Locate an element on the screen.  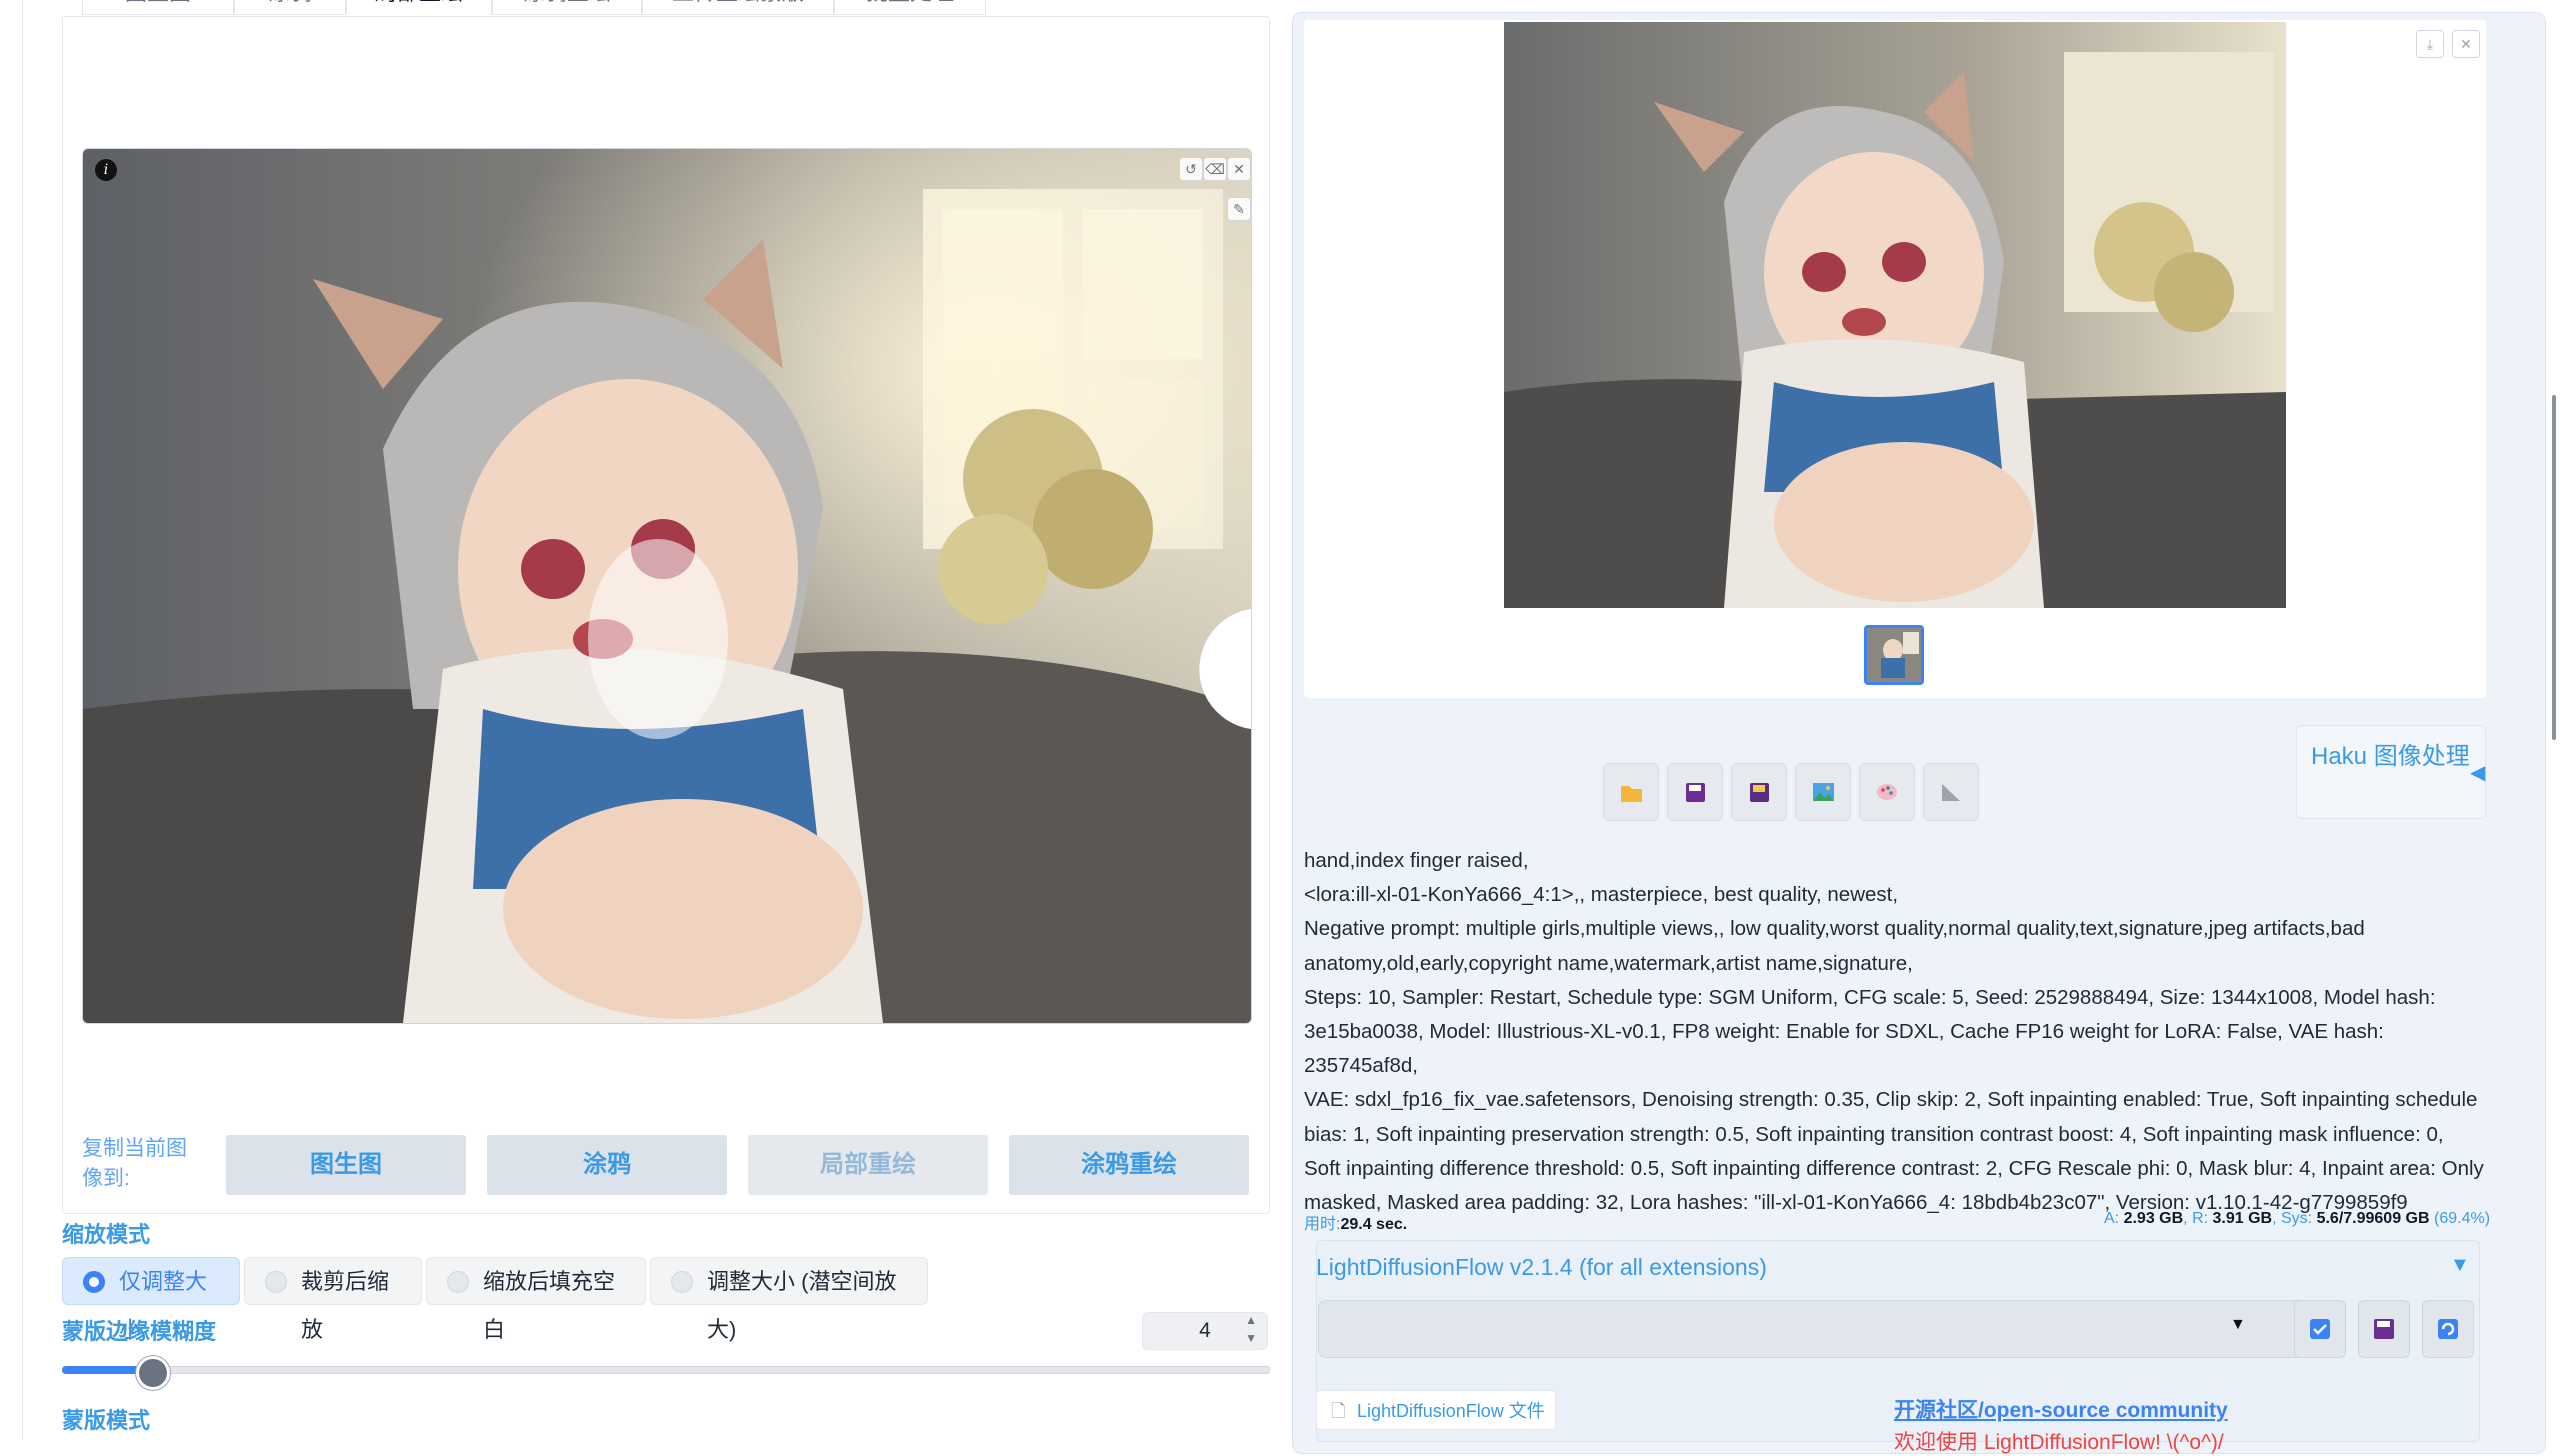
file-icon: 🗋 is located at coordinates (1338, 1411).